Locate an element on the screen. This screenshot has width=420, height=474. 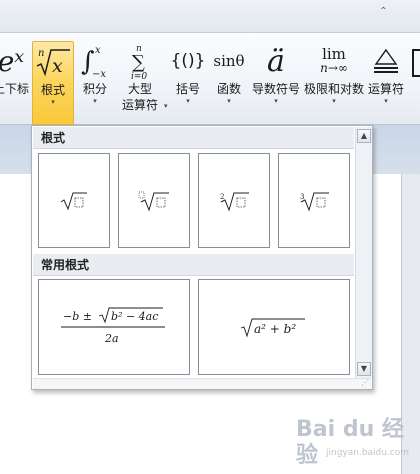
radical-item-degree-two: 2 is located at coordinates (234, 200).